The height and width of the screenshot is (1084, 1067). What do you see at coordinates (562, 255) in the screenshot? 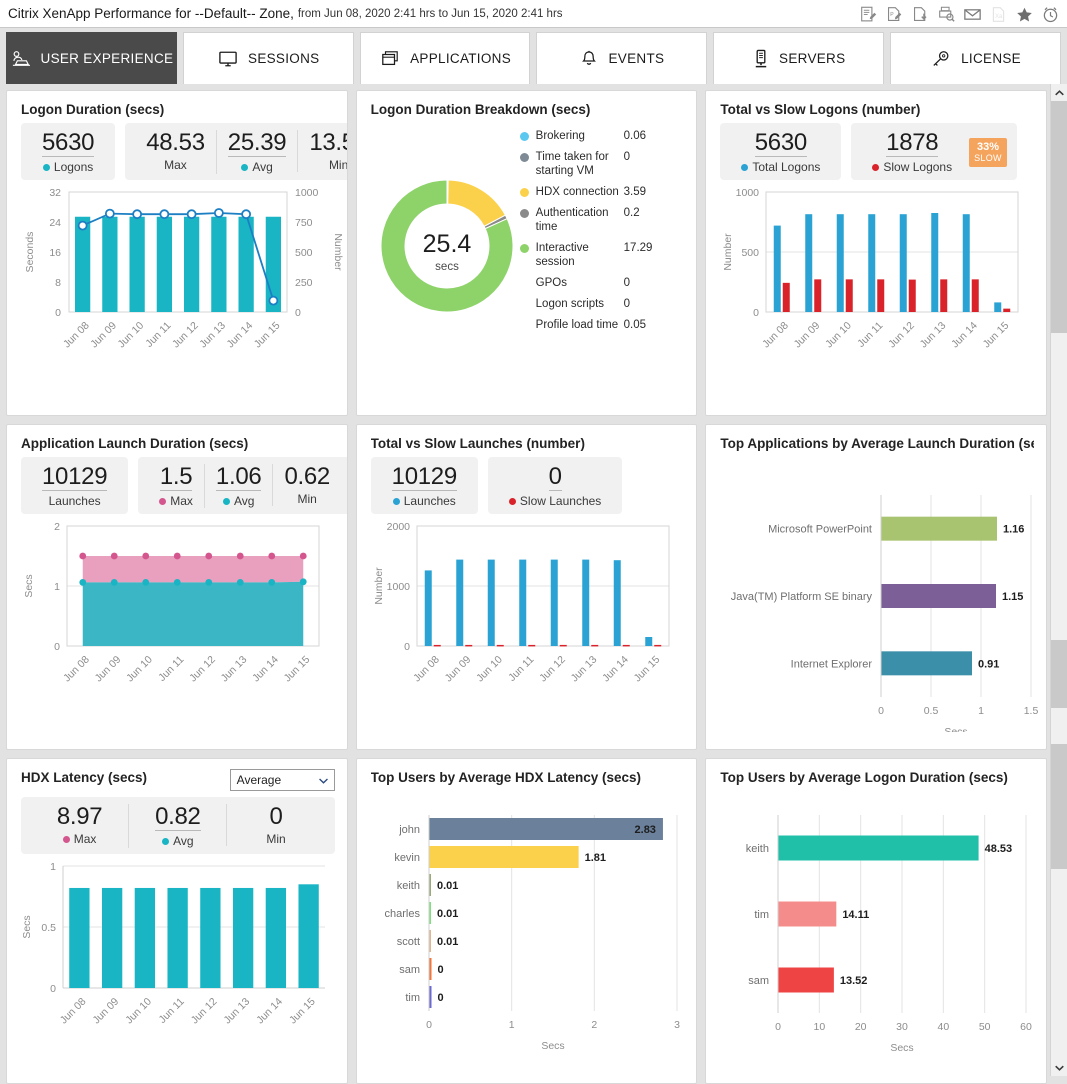
I see `legend-label: Interactive session` at bounding box center [562, 255].